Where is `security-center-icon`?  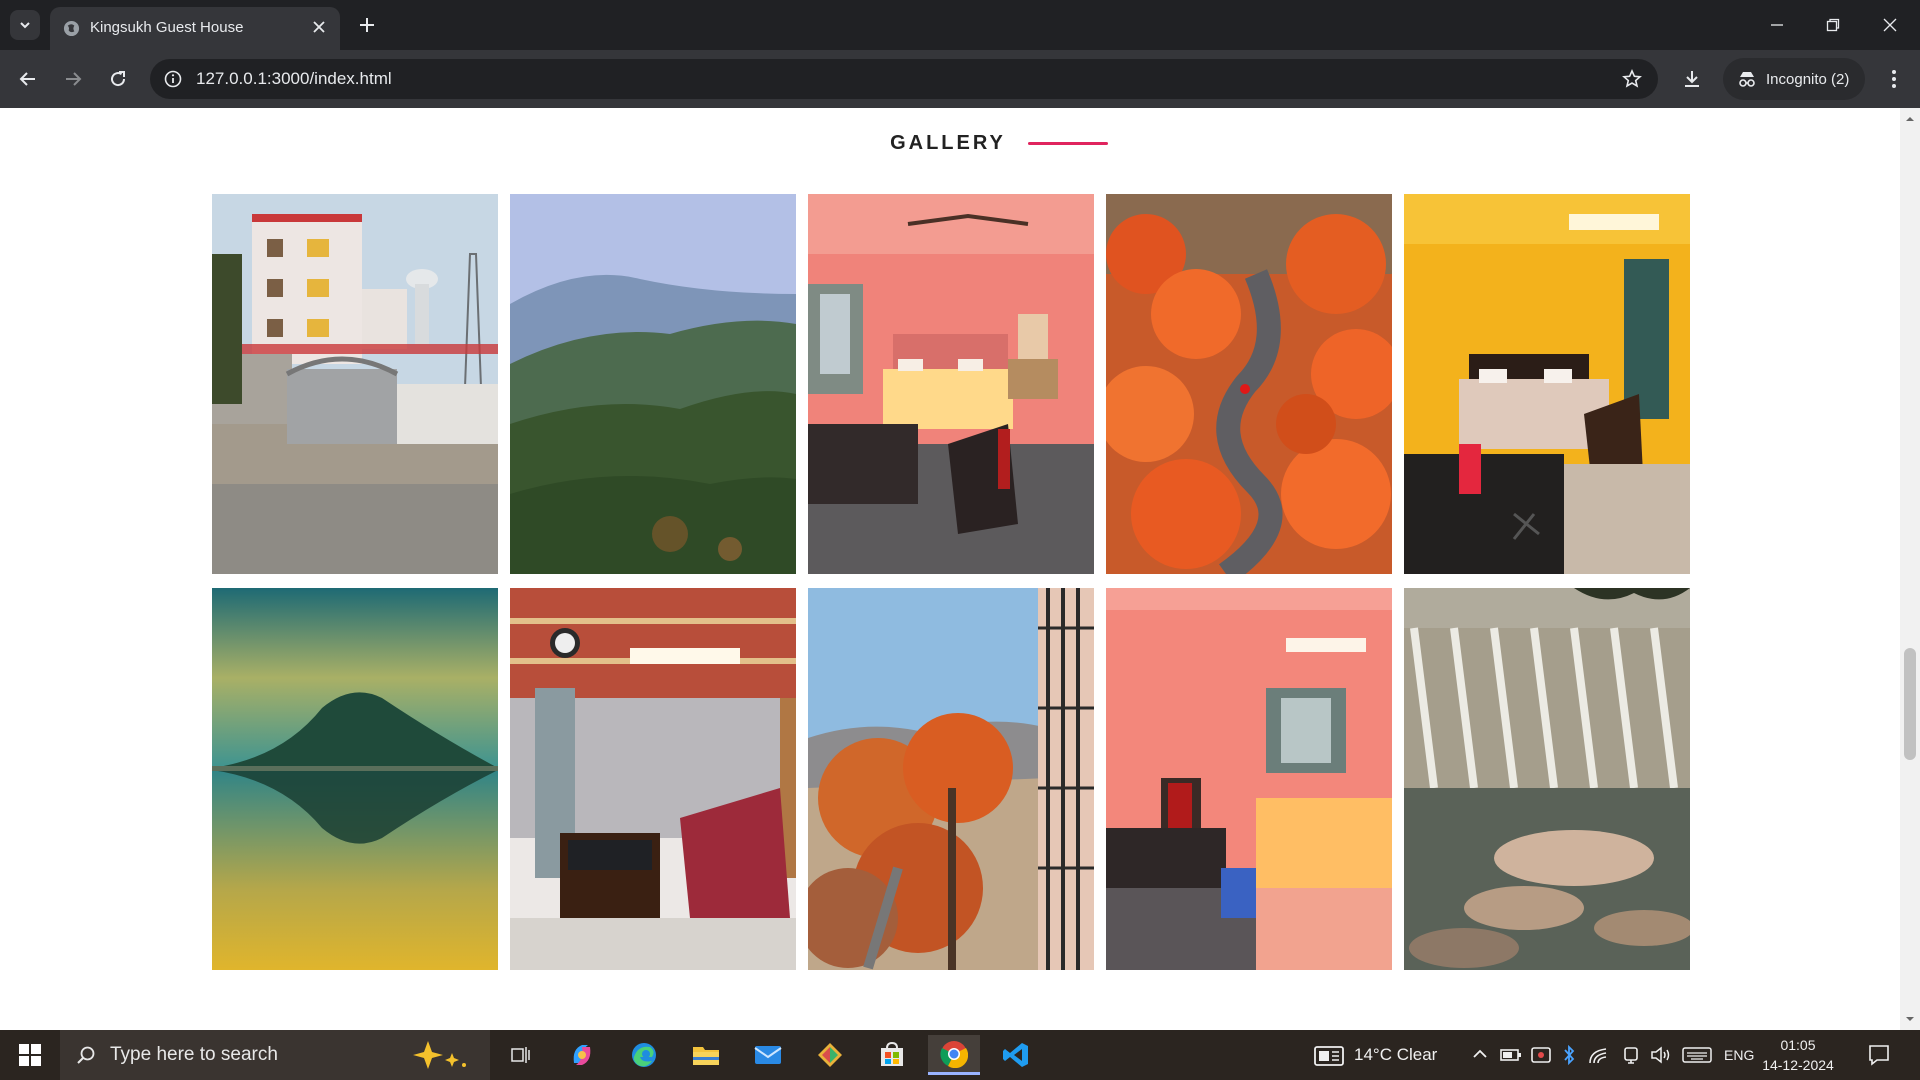 security-center-icon is located at coordinates (1541, 1055).